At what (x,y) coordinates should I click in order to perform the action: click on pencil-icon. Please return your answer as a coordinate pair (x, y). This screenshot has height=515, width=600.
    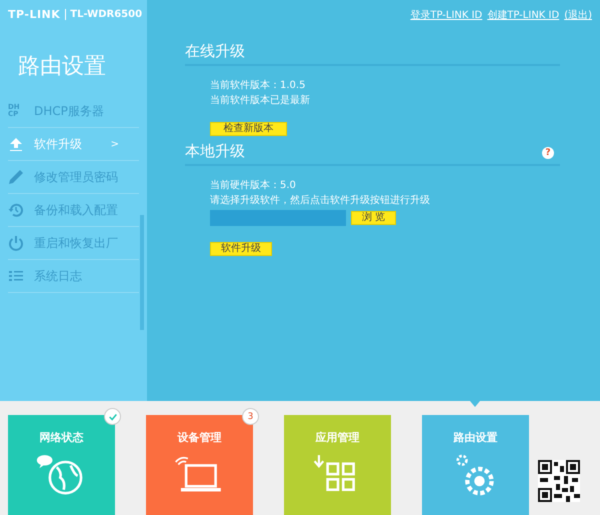
    Looking at the image, I should click on (16, 177).